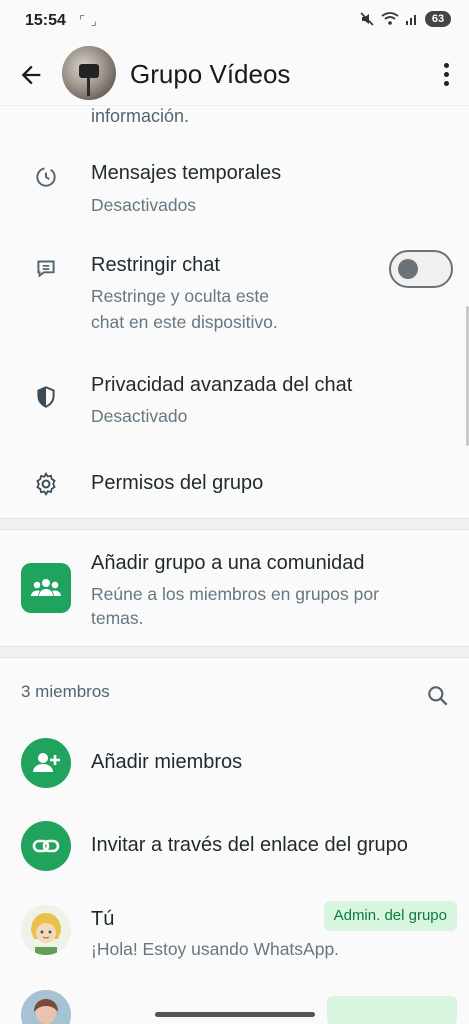  I want to click on admin-badge, so click(392, 1010).